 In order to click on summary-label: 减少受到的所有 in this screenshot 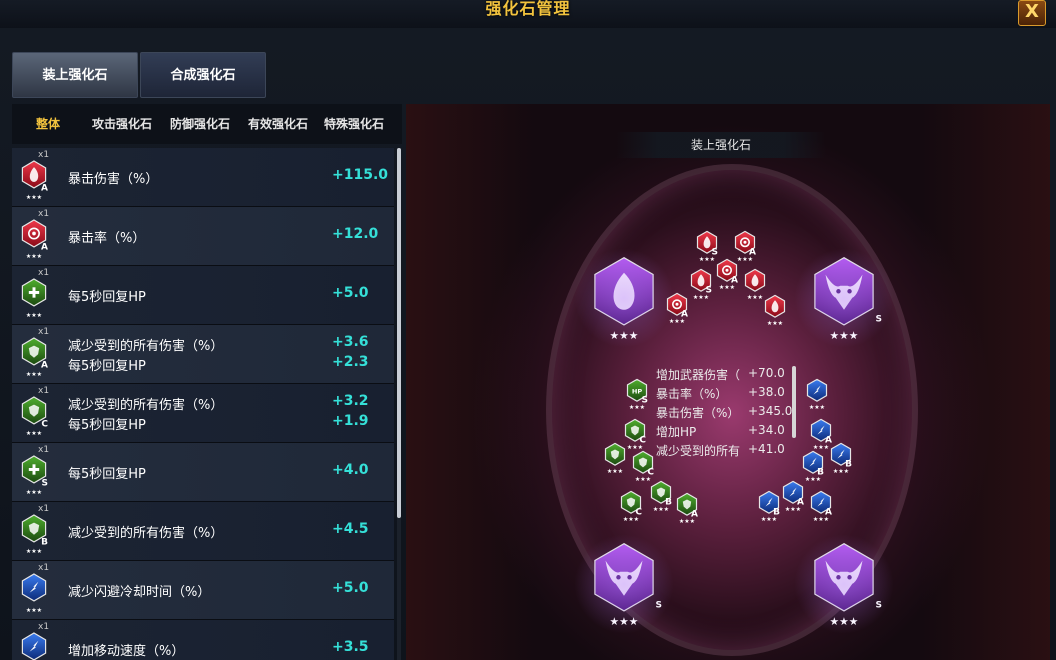, I will do `click(698, 451)`.